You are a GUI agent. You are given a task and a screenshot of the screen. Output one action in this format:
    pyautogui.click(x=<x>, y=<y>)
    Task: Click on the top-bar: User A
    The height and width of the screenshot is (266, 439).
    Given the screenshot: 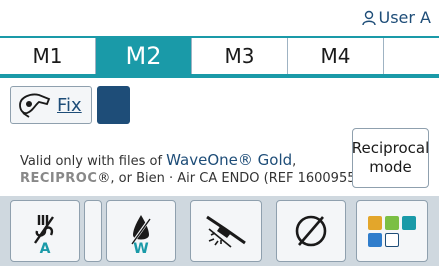 What is the action you would take?
    pyautogui.click(x=219, y=16)
    